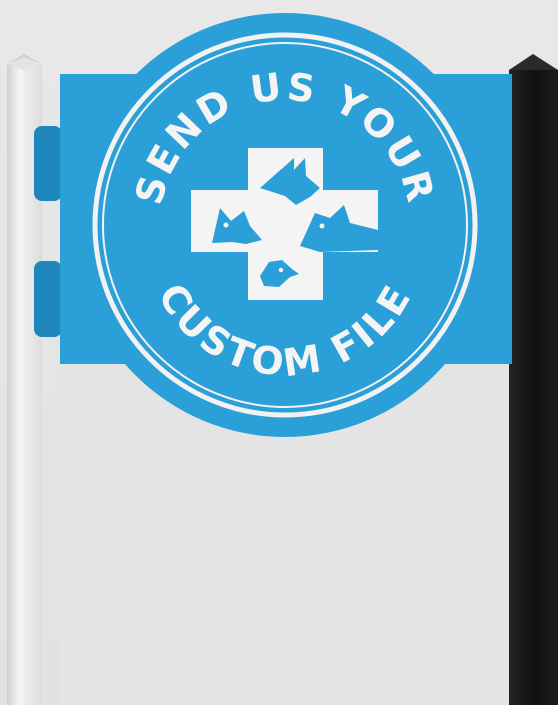 Image resolution: width=558 pixels, height=705 pixels. Describe the element at coordinates (533, 379) in the screenshot. I see `right-post` at that location.